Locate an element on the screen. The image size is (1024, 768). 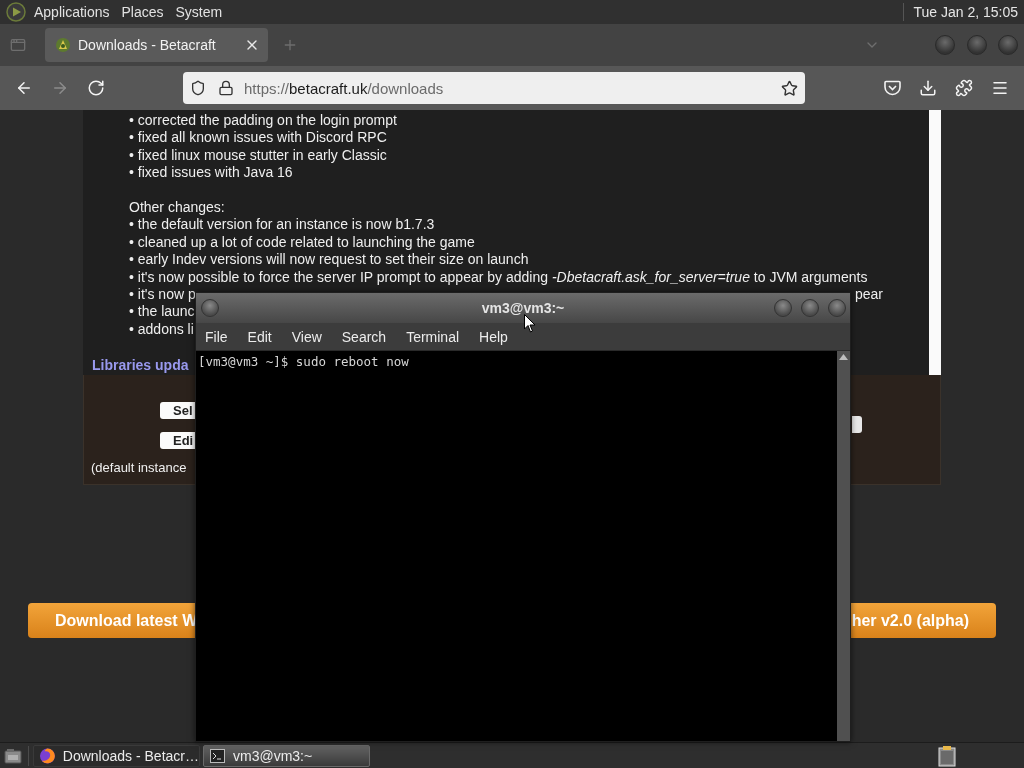
changelog-item: • corrected the padding on the login prompt is located at coordinates (263, 121).